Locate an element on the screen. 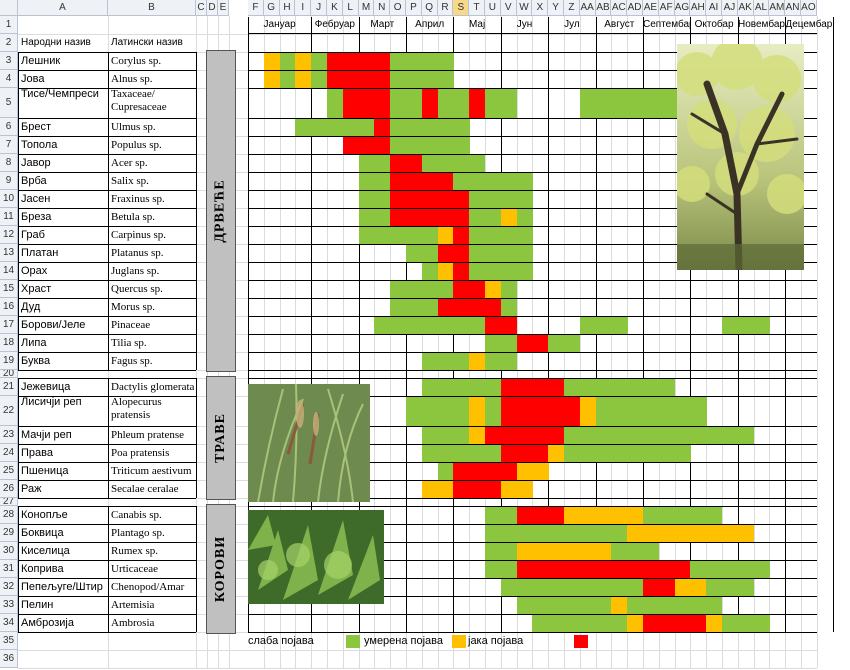  row-header: 35 is located at coordinates (9, 641).